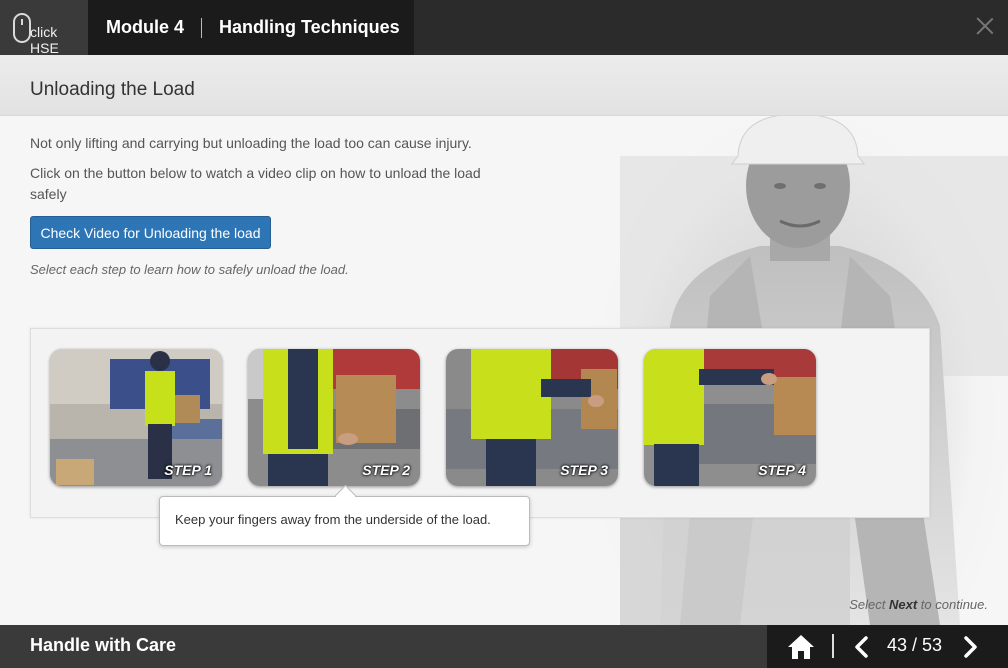  I want to click on footer-bar: Handle with Care 43 / 53, so click(504, 646).